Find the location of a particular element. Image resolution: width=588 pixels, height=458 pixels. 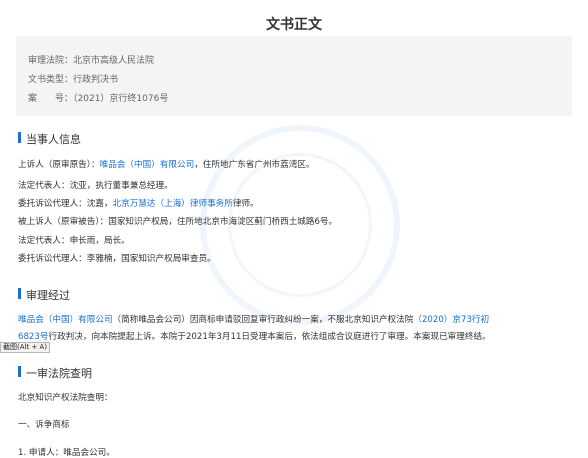

page-title: 文书正文 is located at coordinates (294, 25).